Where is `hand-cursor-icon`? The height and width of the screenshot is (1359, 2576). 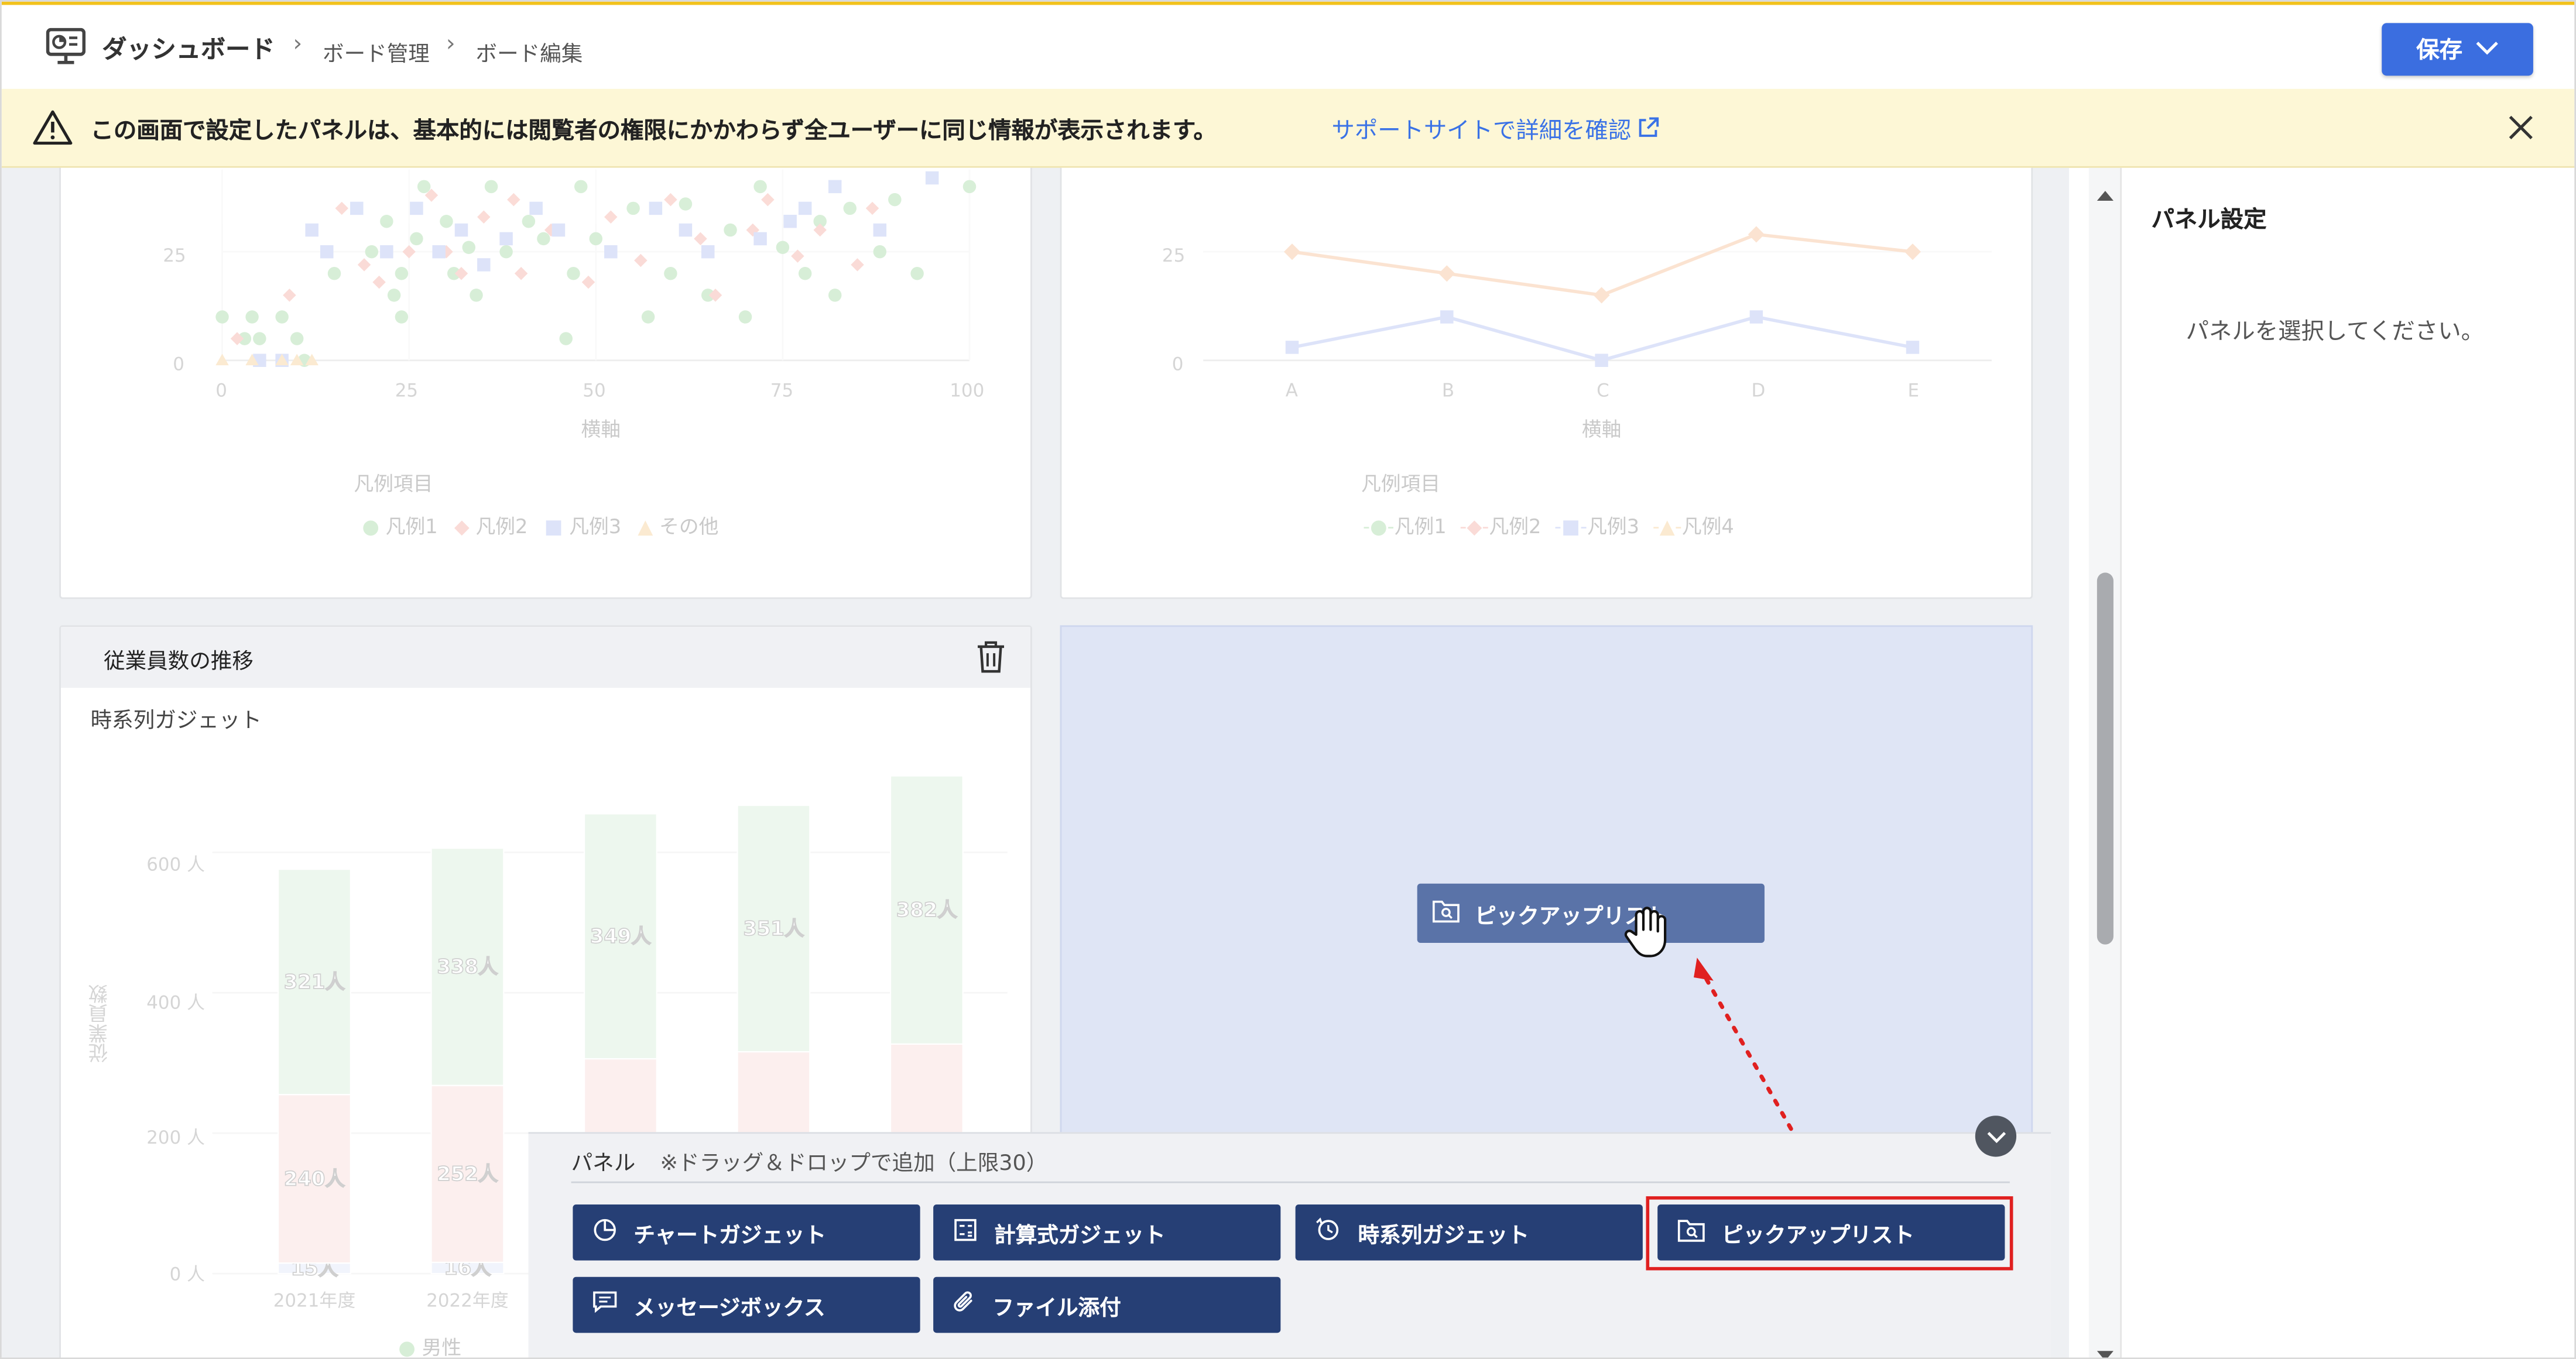
hand-cursor-icon is located at coordinates (1648, 936).